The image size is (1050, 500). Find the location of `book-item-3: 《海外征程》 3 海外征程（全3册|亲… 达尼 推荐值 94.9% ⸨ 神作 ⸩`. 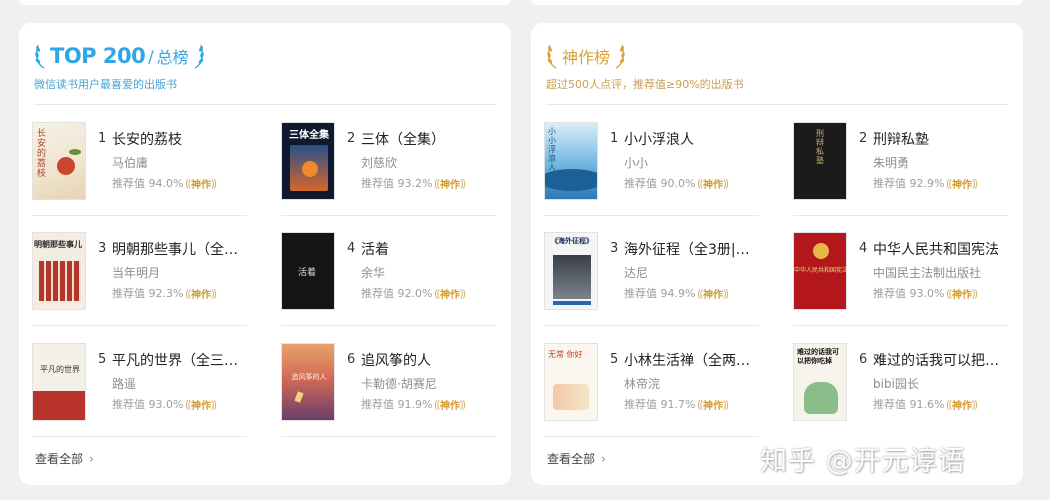

book-item-3: 《海外征程》 3 海外征程（全3册|亲… 达尼 推荐值 94.9% ⸨ 神作 ⸩ is located at coordinates (652, 278).